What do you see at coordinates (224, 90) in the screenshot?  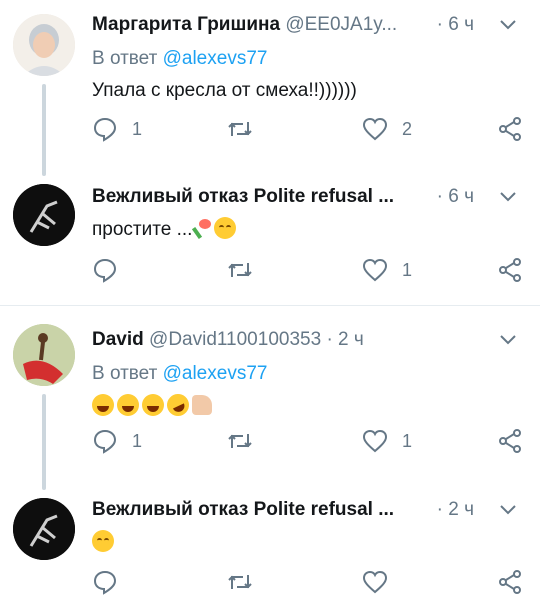 I see `tweet-text: Упала с кресла от смеха!!))))))` at bounding box center [224, 90].